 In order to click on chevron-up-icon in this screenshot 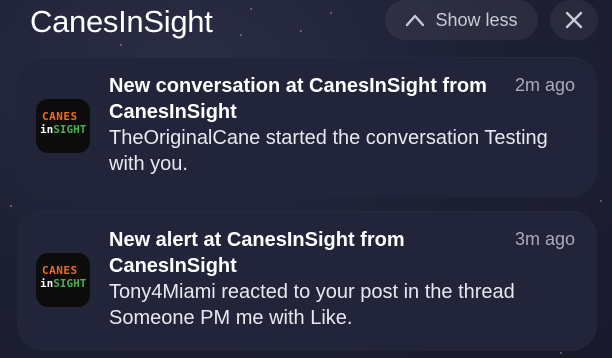, I will do `click(415, 20)`.